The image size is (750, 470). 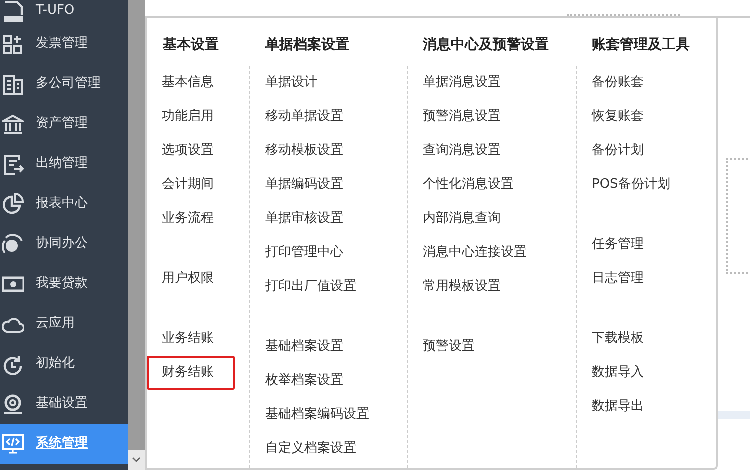 I want to click on refresh-icon, so click(x=13, y=364).